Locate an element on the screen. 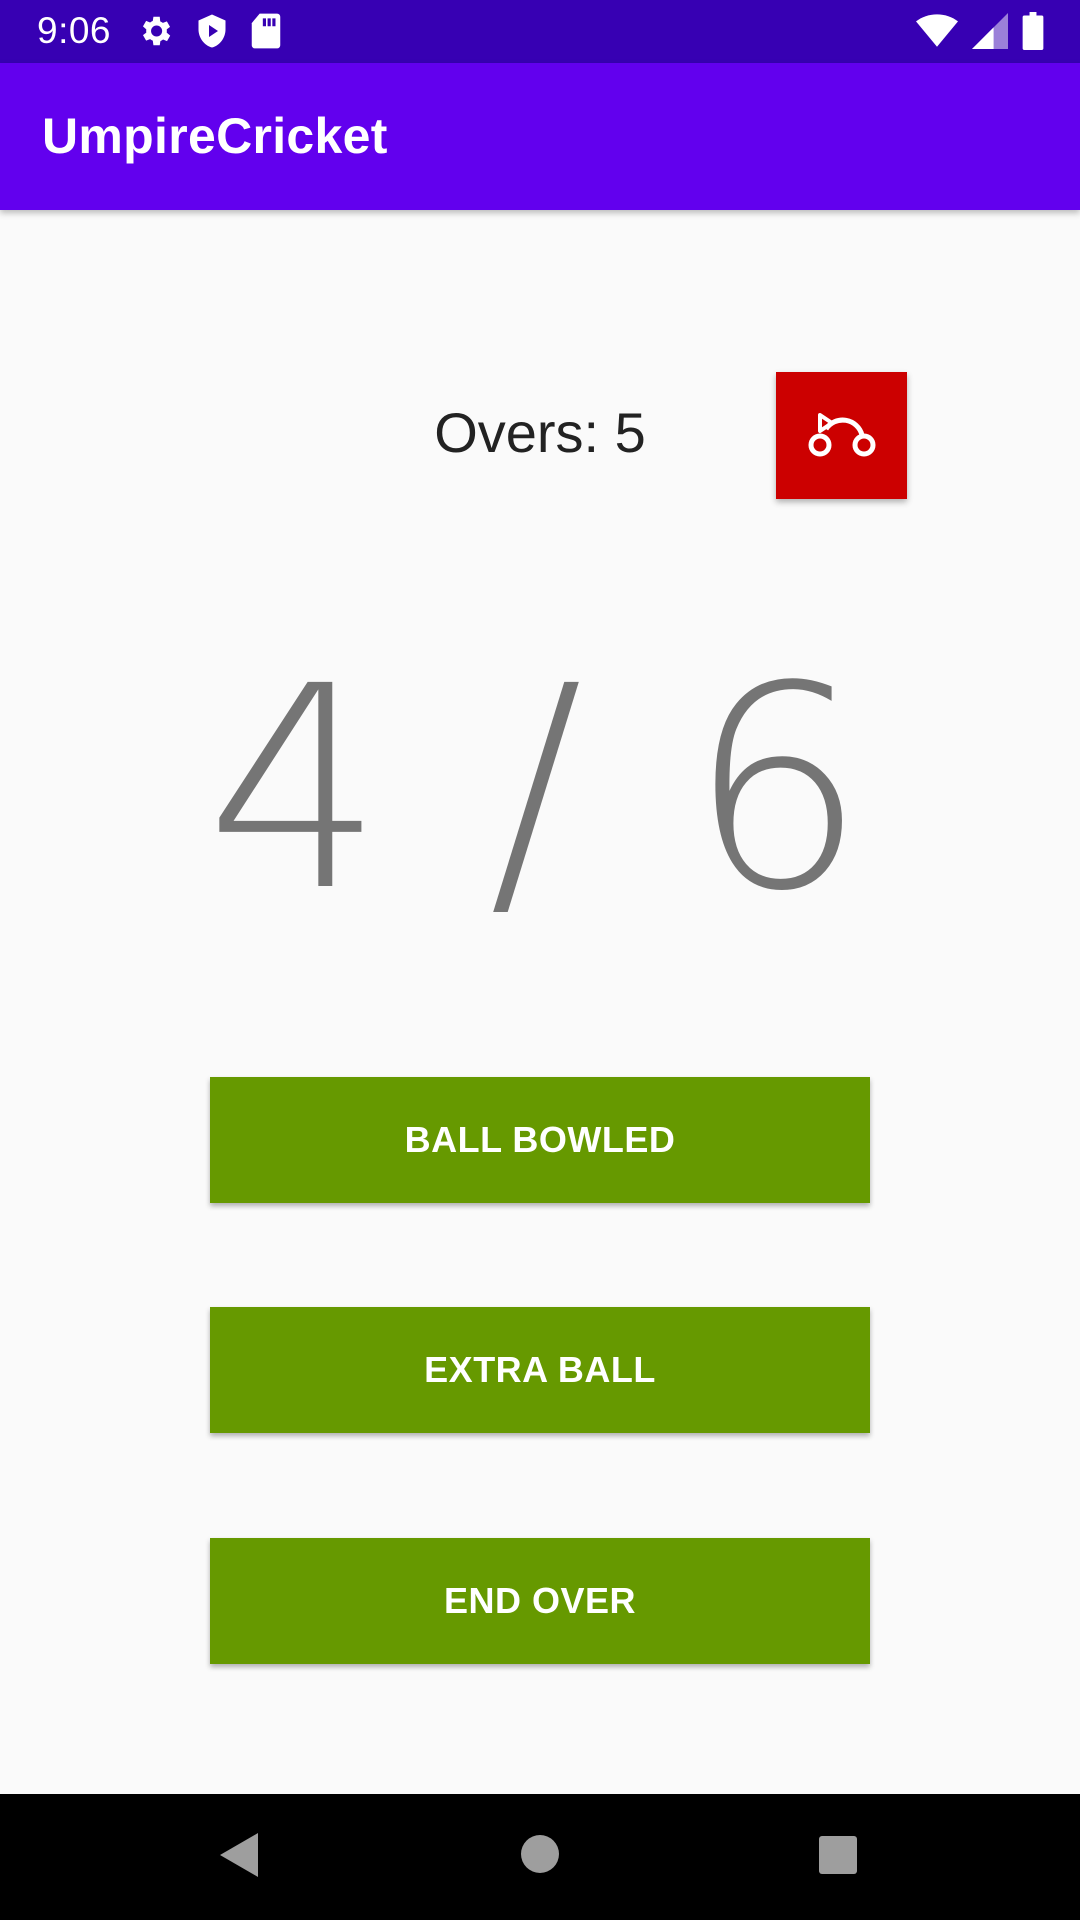  settings-icon is located at coordinates (155, 33).